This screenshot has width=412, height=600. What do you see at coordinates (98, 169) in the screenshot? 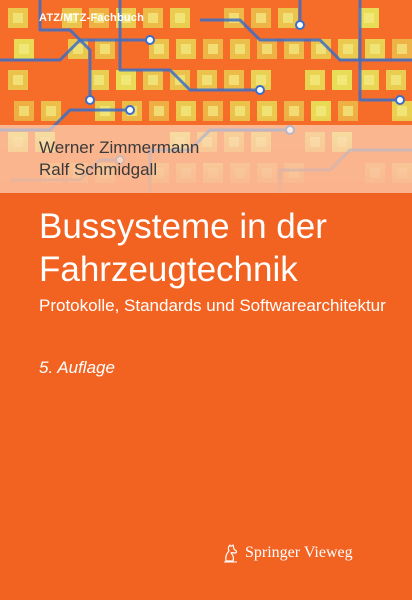
I see `author-name: Ralf Schmidgall` at bounding box center [98, 169].